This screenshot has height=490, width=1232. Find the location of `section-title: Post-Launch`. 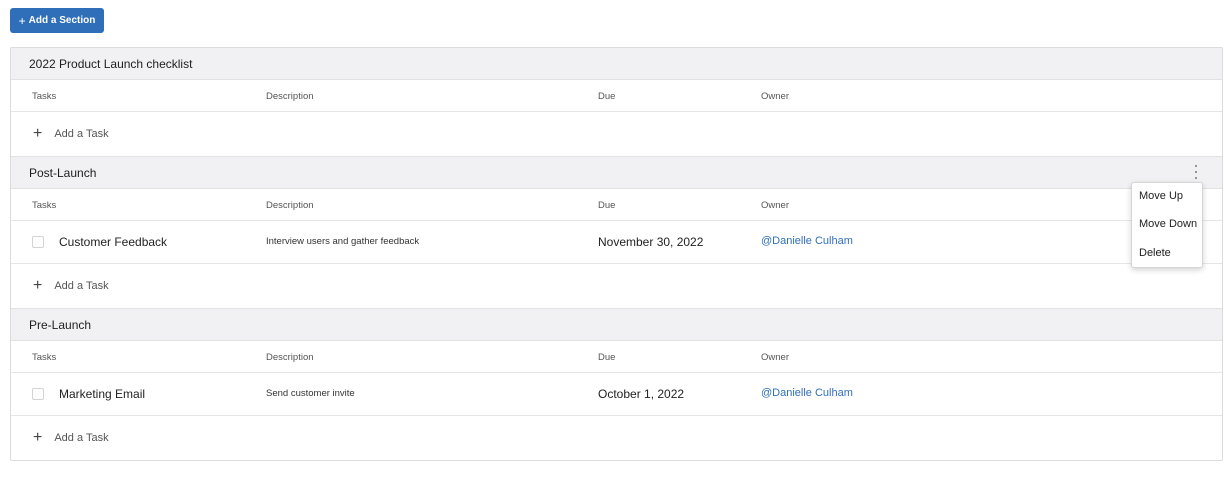

section-title: Post-Launch is located at coordinates (63, 172).